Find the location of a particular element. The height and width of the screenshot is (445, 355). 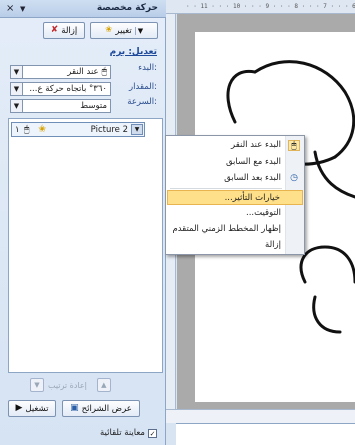

amount-label: المقدار: is located at coordinates (143, 87).